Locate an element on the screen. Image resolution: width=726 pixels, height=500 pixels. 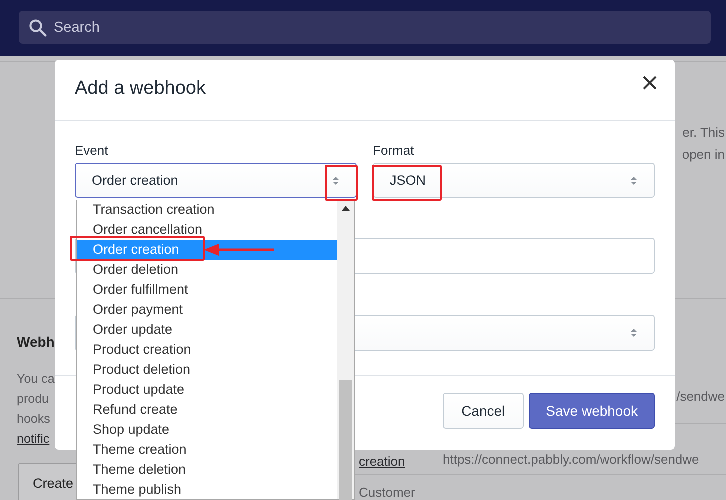
body-text: produ is located at coordinates (33, 399).